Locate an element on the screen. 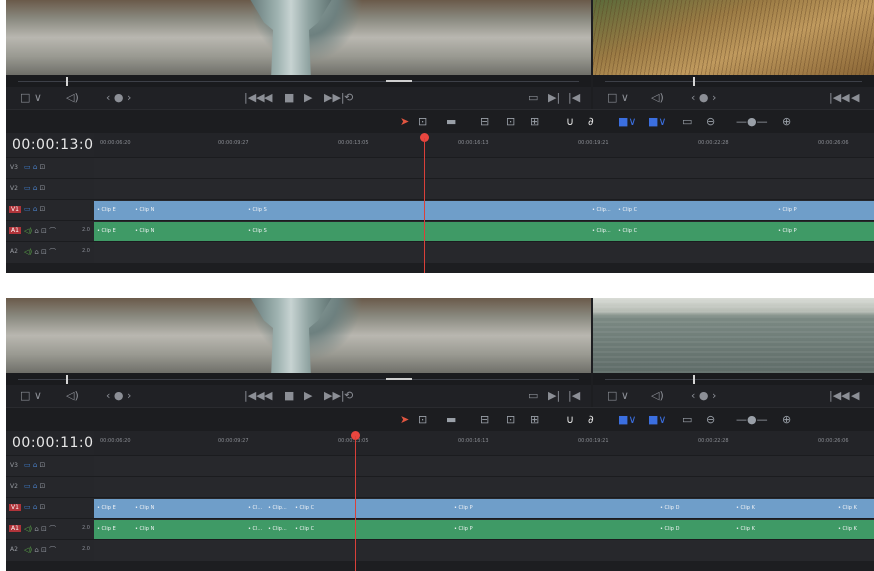 The width and height of the screenshot is (874, 571). last-frame-icon: ▶▶| is located at coordinates (334, 395).